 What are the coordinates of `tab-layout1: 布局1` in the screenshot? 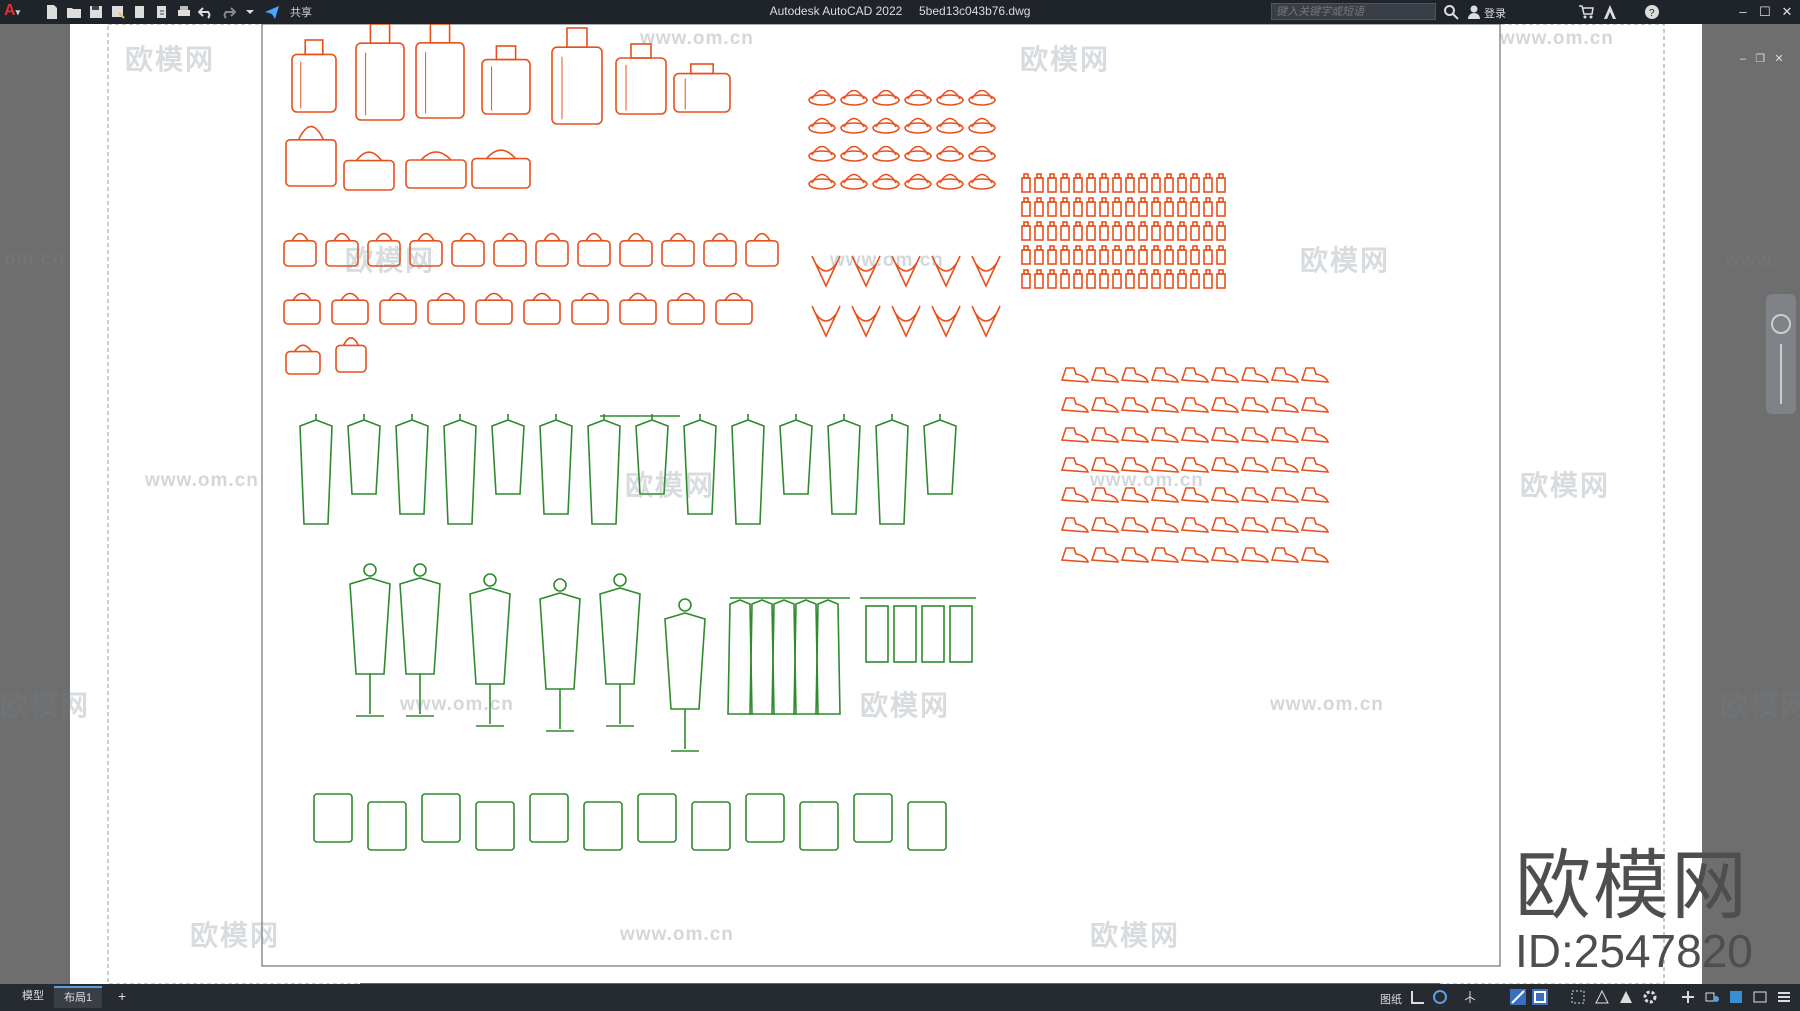 It's located at (78, 997).